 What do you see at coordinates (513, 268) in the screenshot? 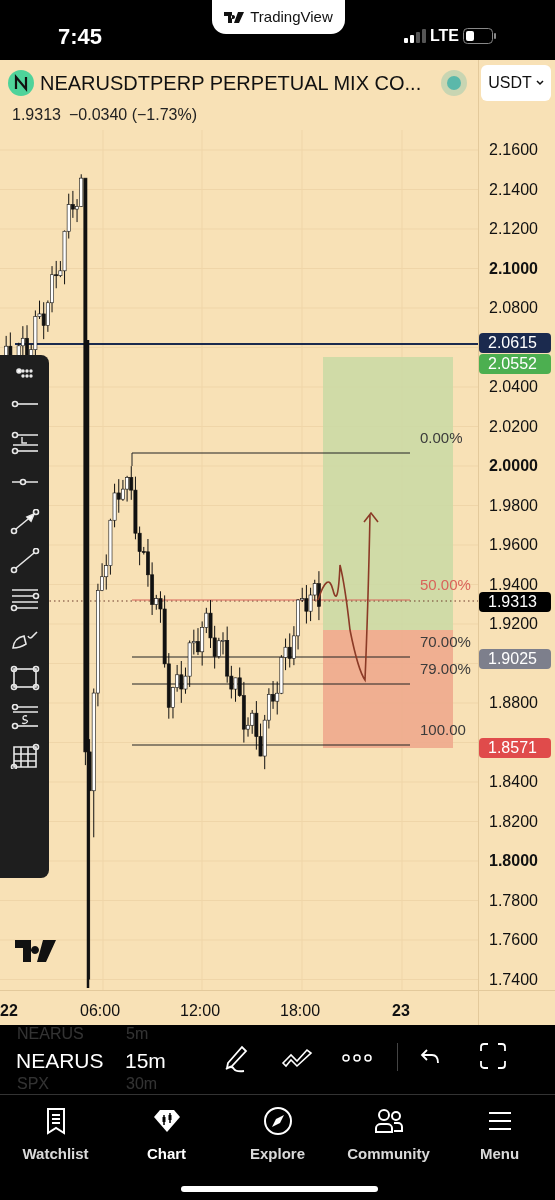
I see `price-axis-label: 2.1000` at bounding box center [513, 268].